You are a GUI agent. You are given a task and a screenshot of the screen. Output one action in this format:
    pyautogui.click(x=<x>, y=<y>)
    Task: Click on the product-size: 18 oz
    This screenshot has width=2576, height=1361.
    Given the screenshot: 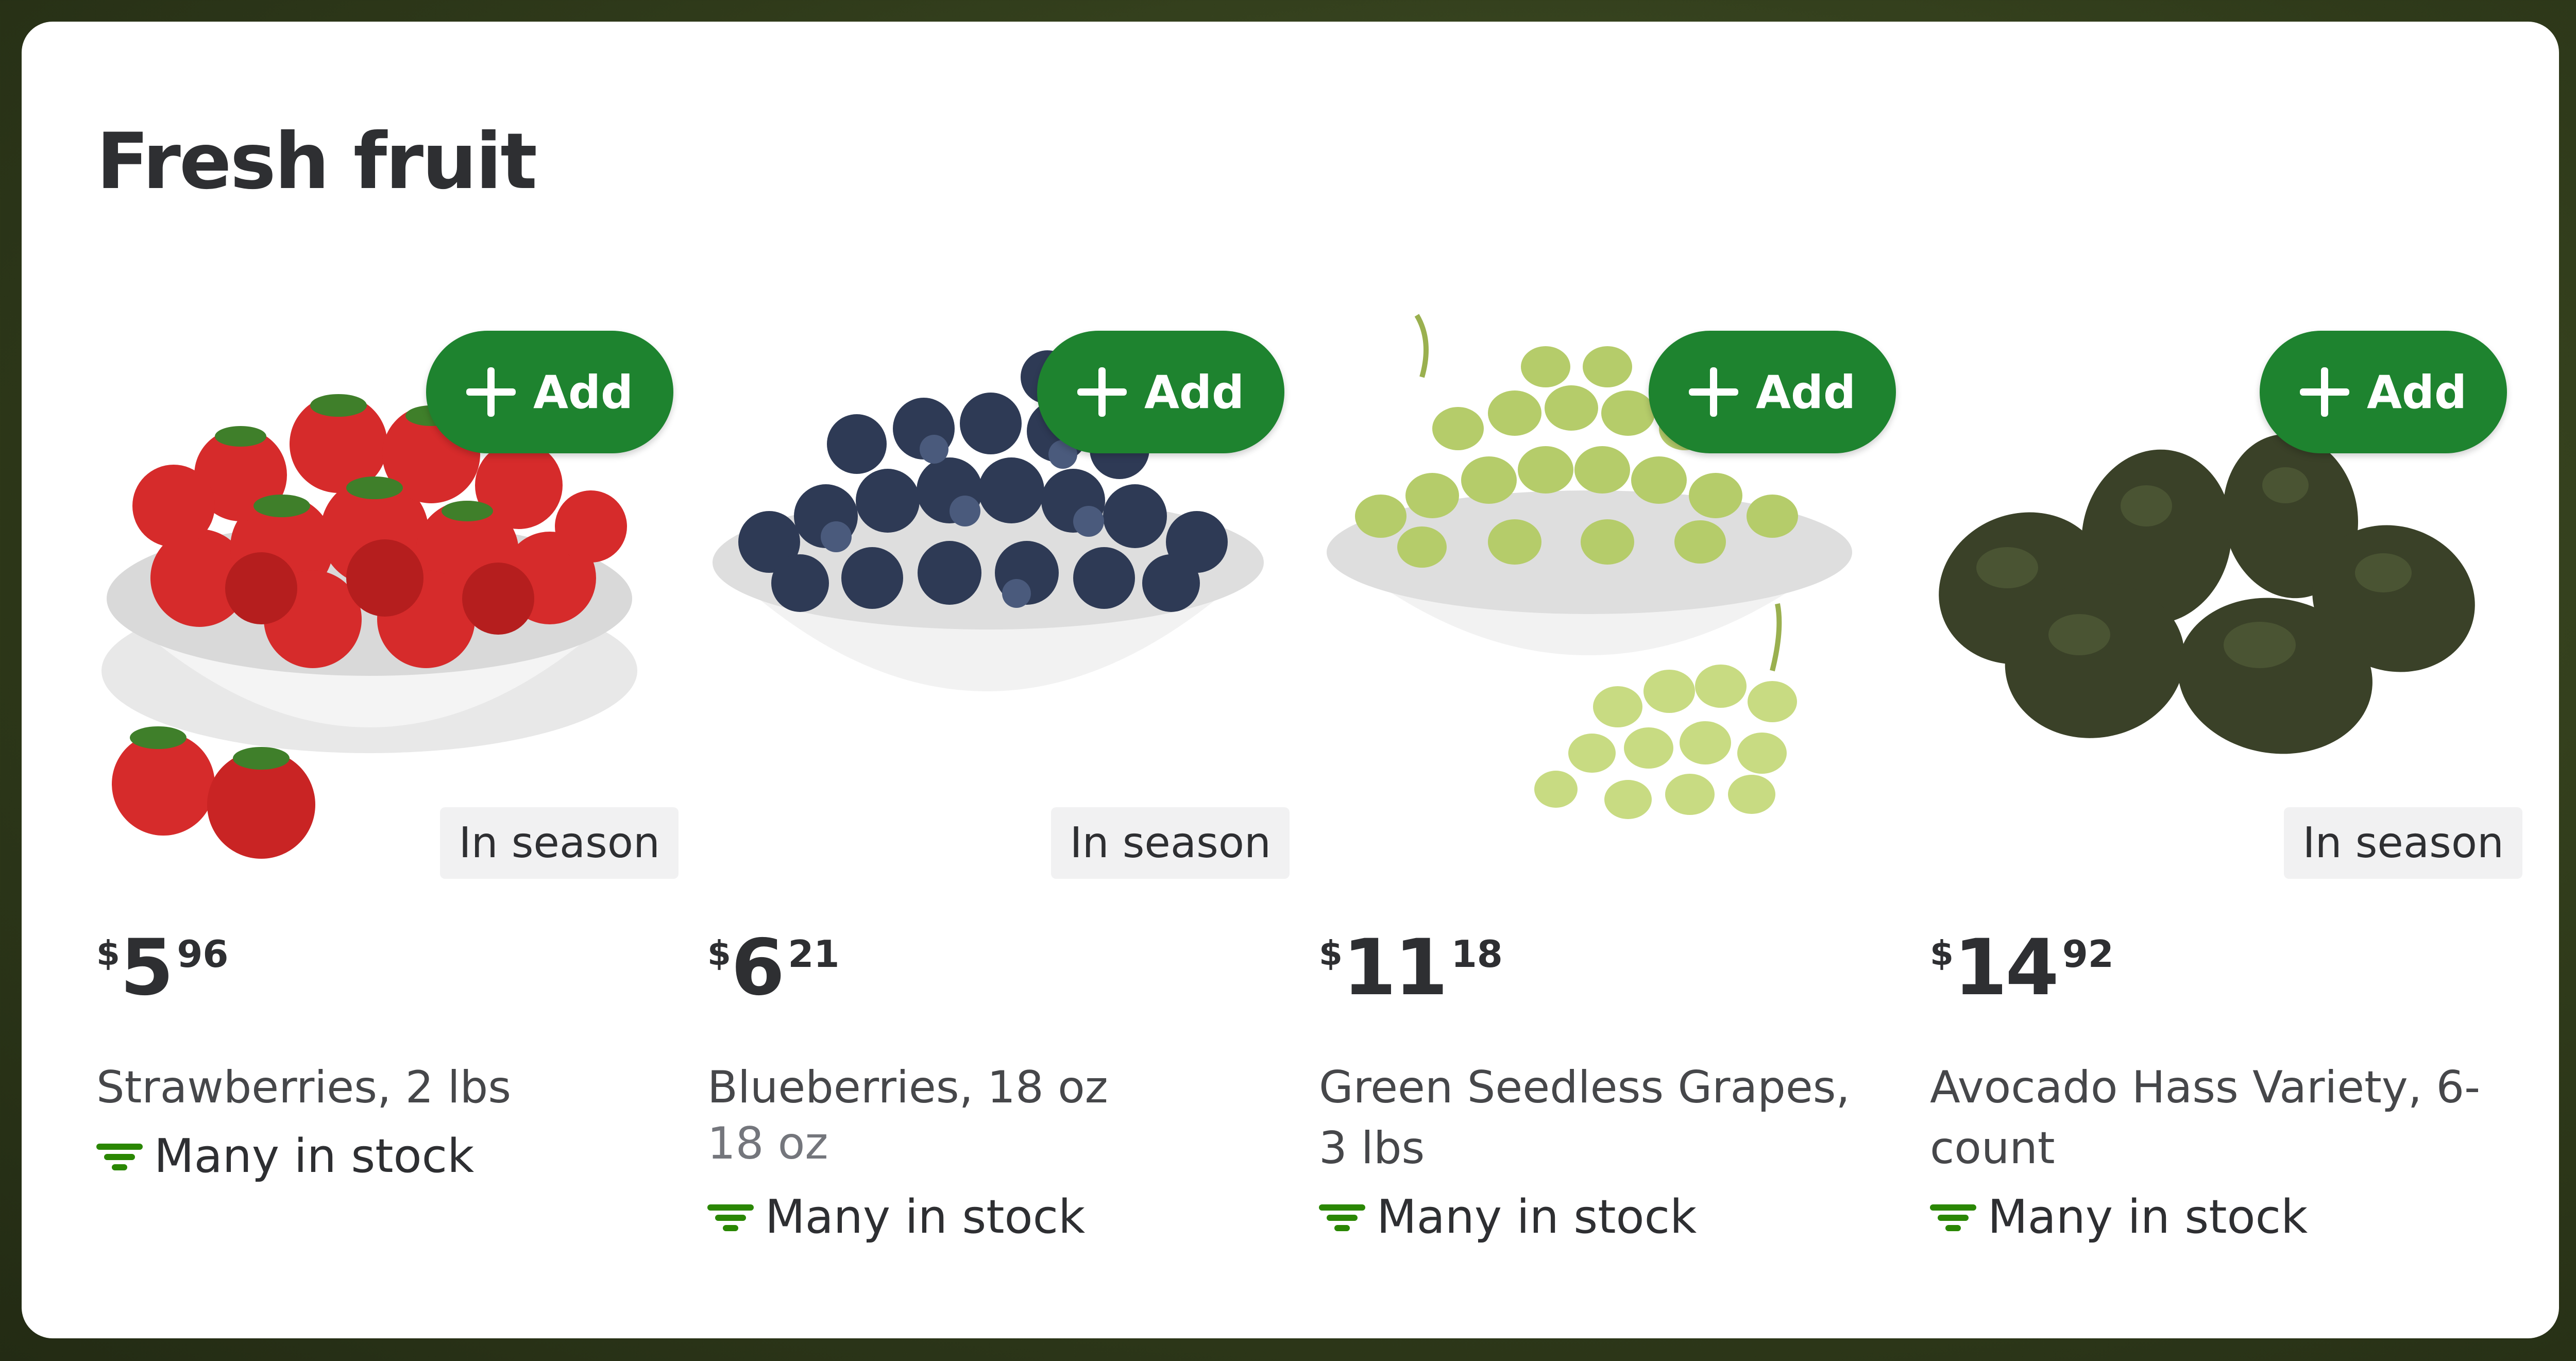 What is the action you would take?
    pyautogui.click(x=767, y=1143)
    